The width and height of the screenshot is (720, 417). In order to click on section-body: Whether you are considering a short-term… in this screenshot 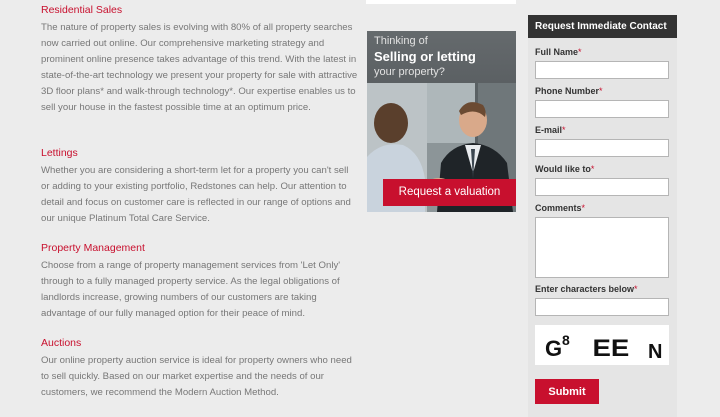, I will do `click(196, 194)`.